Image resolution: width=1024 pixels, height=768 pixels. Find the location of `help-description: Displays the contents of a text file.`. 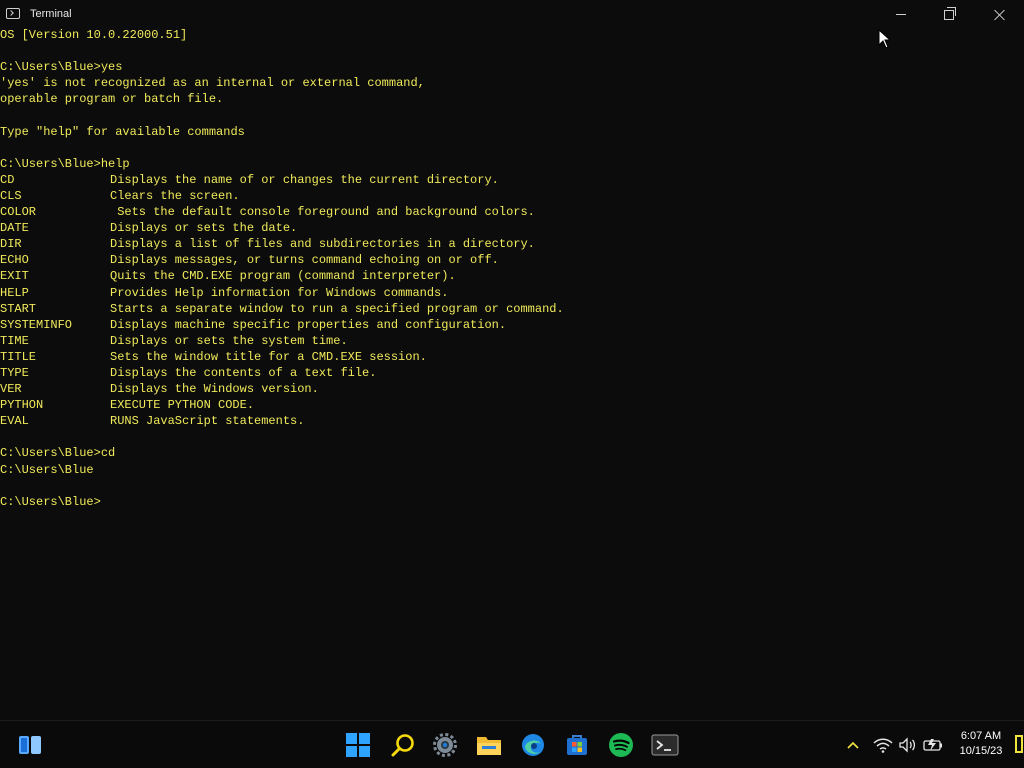

help-description: Displays the contents of a text file. is located at coordinates (243, 372).